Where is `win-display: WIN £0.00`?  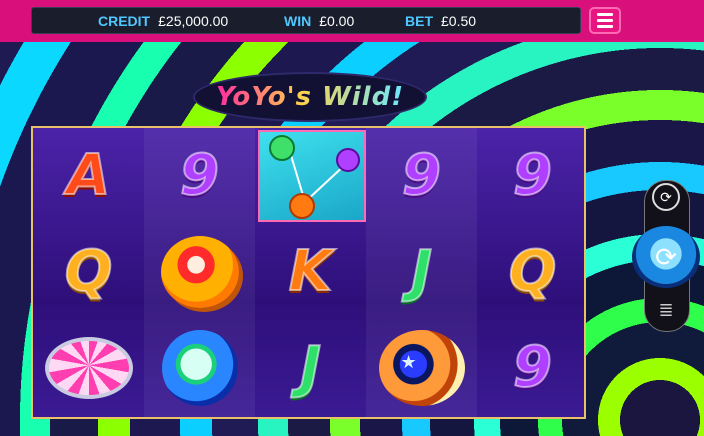
win-display: WIN £0.00 is located at coordinates (319, 21).